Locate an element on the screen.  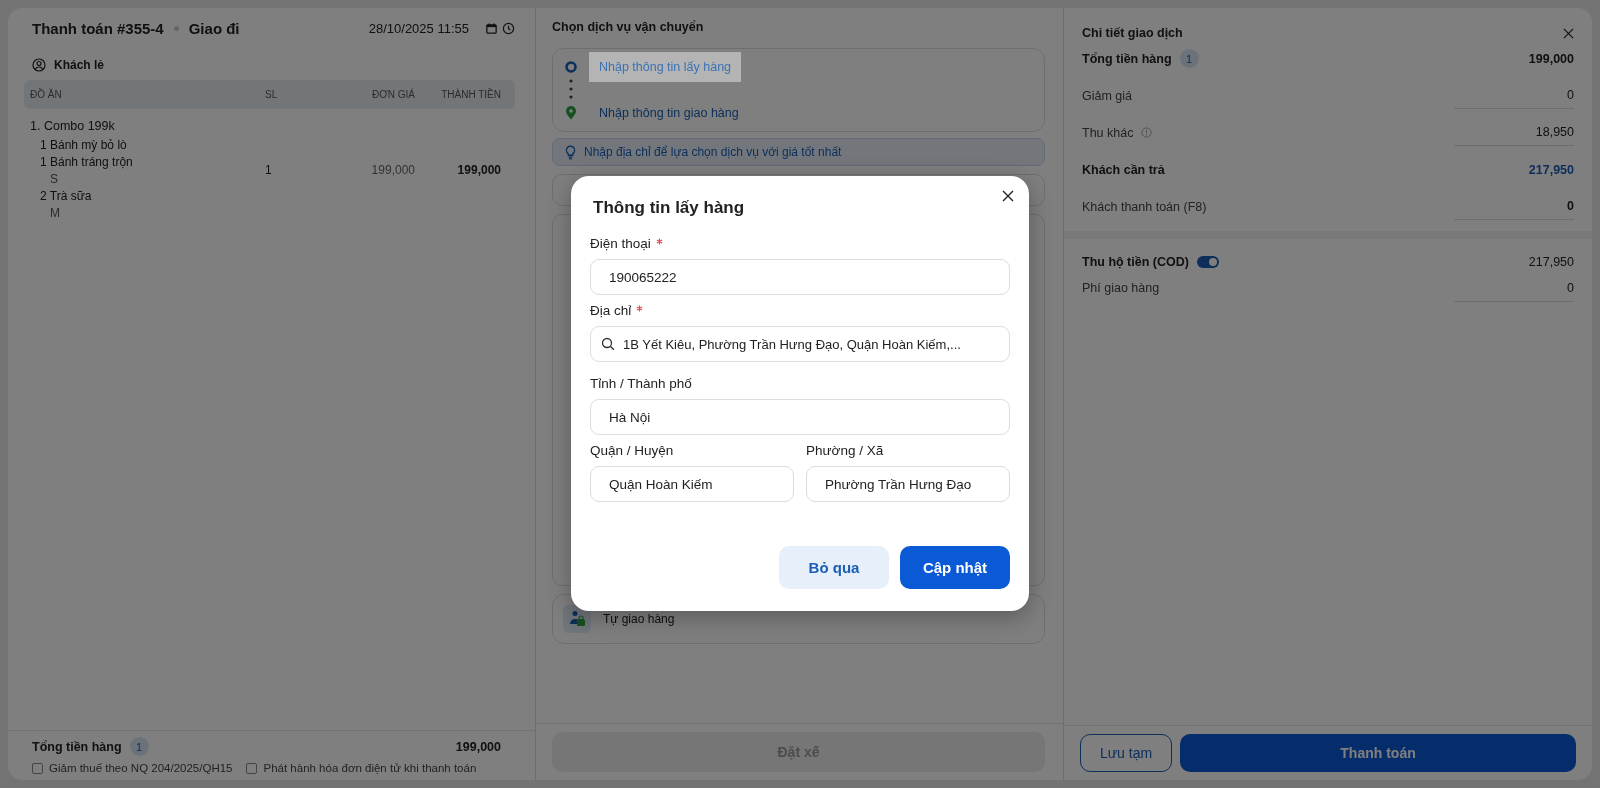
field-label: Tỉnh / Thành phố is located at coordinates (641, 383).